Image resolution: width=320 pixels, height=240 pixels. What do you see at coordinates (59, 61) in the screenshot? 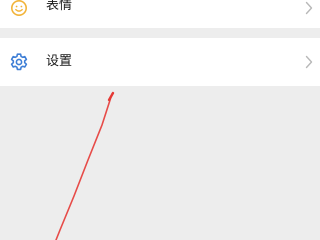
I see `menu-item-label: 设置` at bounding box center [59, 61].